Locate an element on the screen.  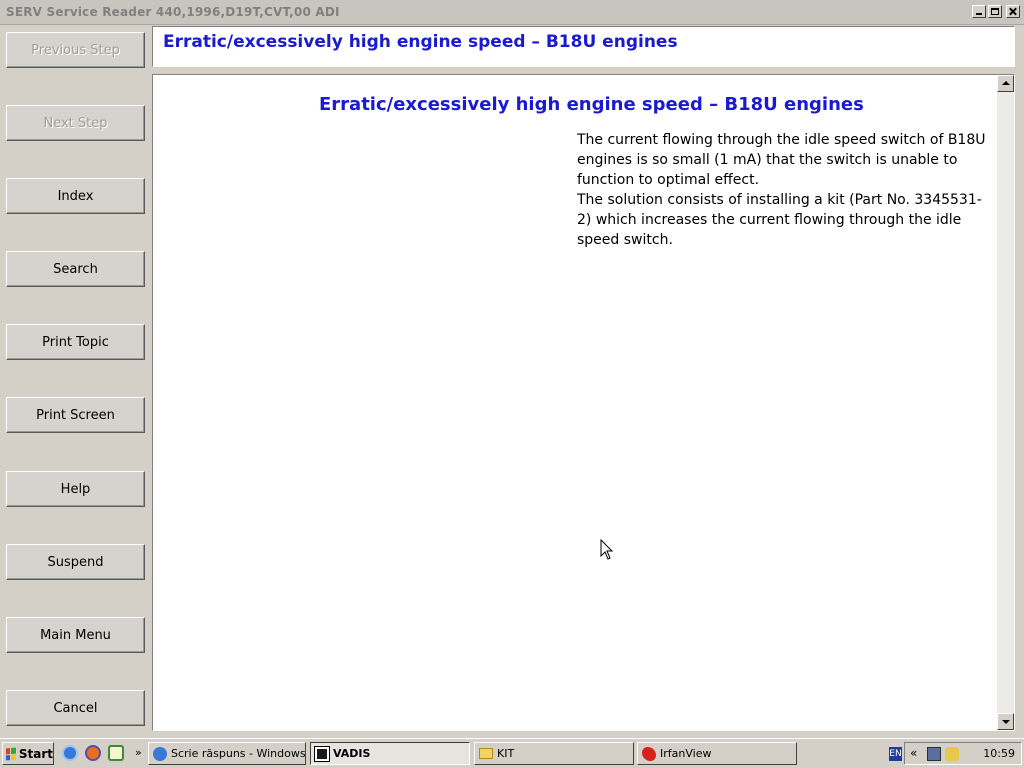
maximize-button is located at coordinates (995, 11).